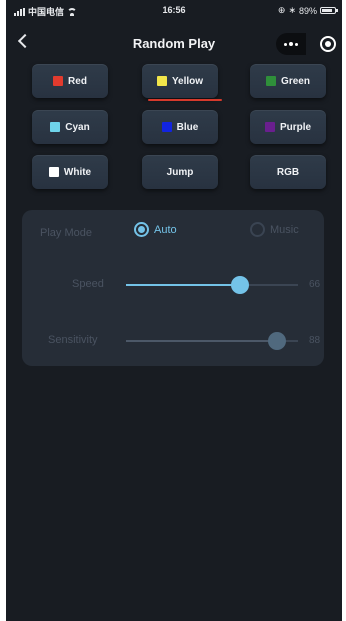  What do you see at coordinates (53, 172) in the screenshot?
I see `white-swatch-icon` at bounding box center [53, 172].